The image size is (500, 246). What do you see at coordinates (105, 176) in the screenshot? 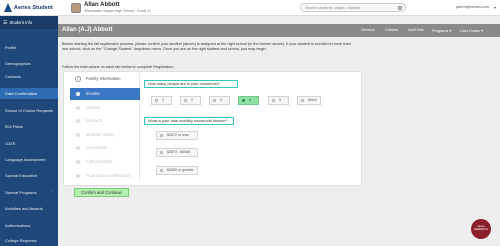
I see `step-final-data-confirmation: Final Data Confirmation` at bounding box center [105, 176].